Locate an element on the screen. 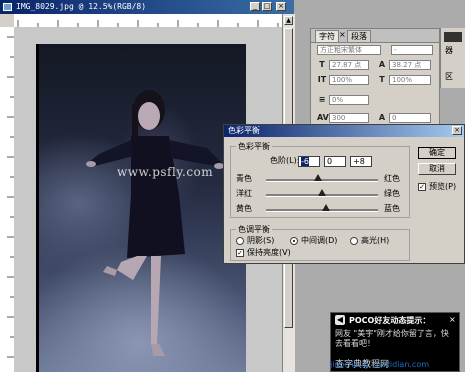 This screenshot has width=465, height=372. site-url-watermark: jiaocheng.chazidian.com is located at coordinates (380, 364).